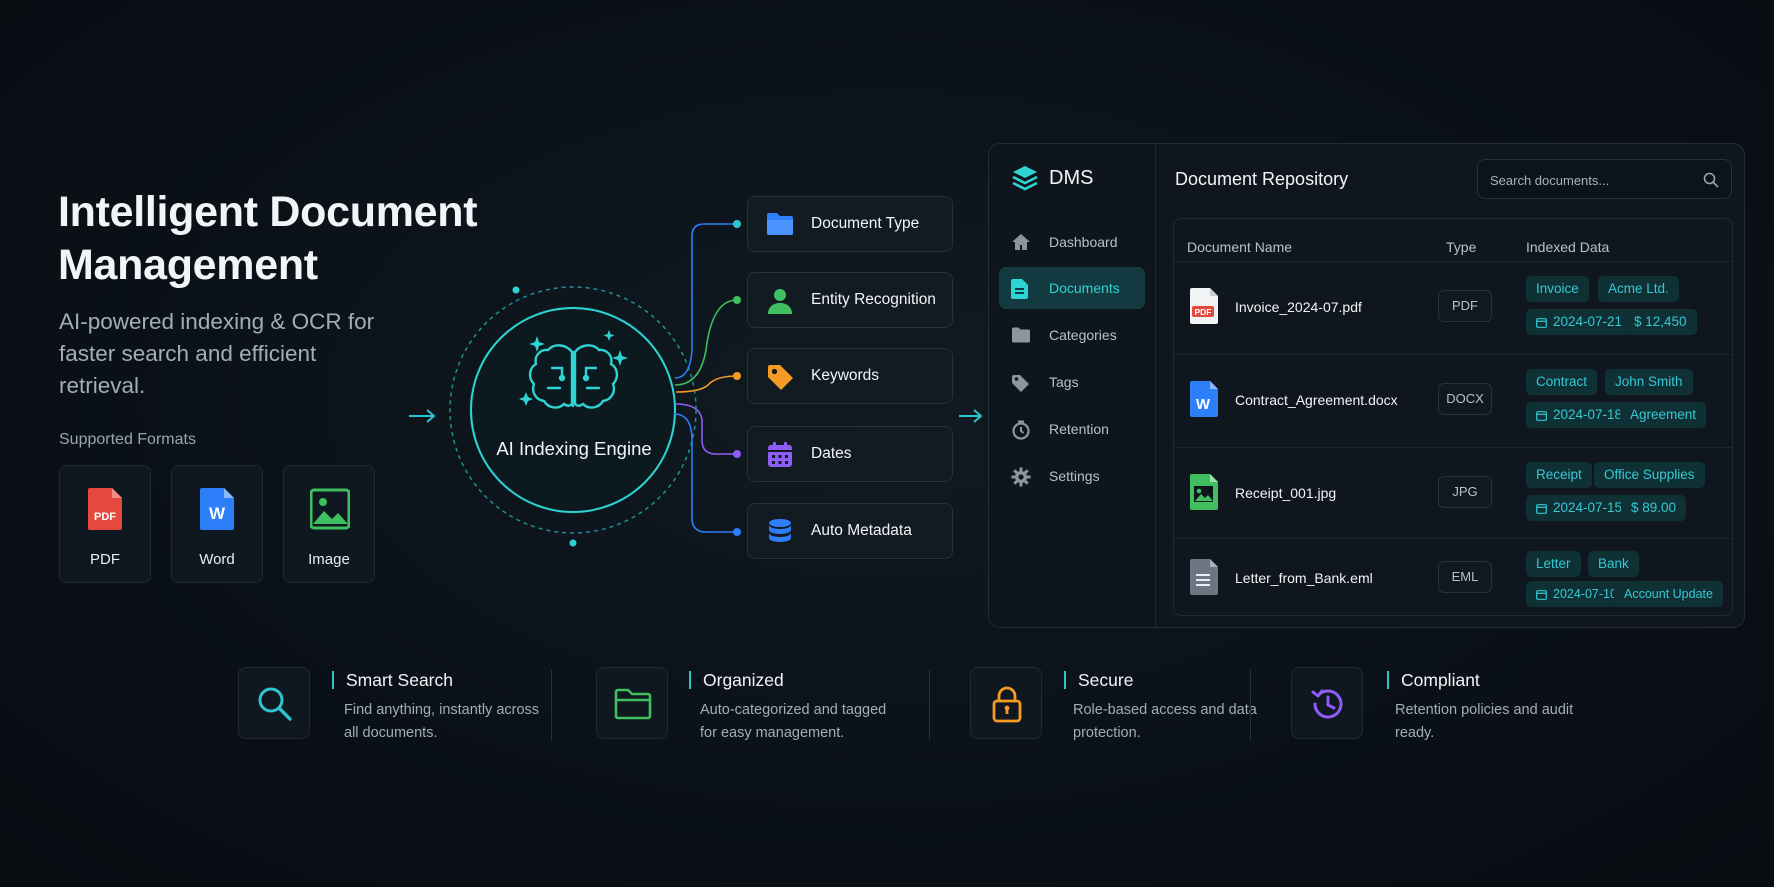 The height and width of the screenshot is (887, 1774). Describe the element at coordinates (1240, 247) in the screenshot. I see `column-header-name: Document Name` at that location.